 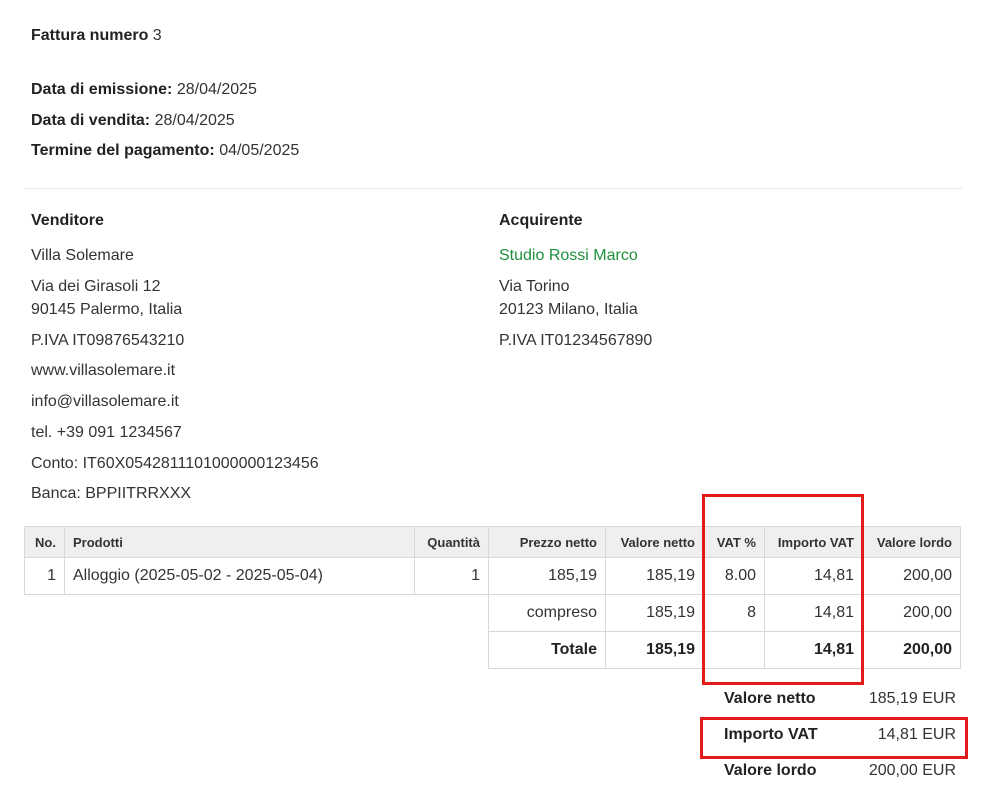 I want to click on col-header-quantity: Quantità, so click(x=451, y=542).